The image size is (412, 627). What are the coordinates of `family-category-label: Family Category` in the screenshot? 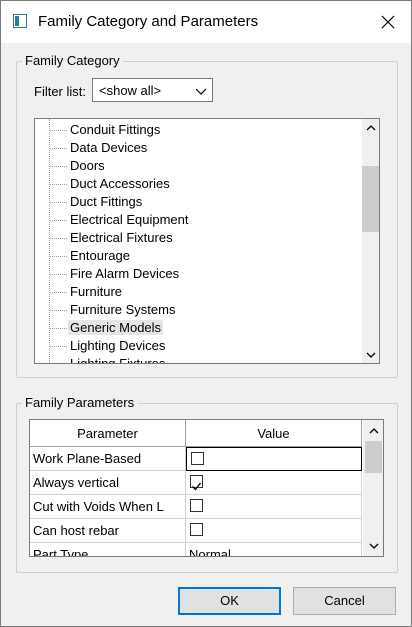 It's located at (72, 60).